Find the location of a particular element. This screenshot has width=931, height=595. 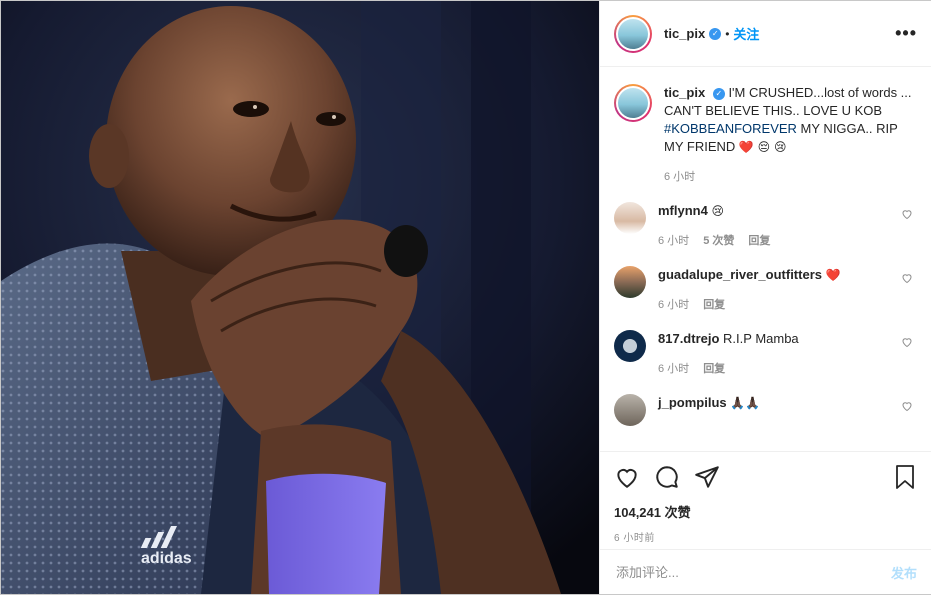

comment-item: j_pompilus 🙏🏿🙏🏿 is located at coordinates (765, 410).